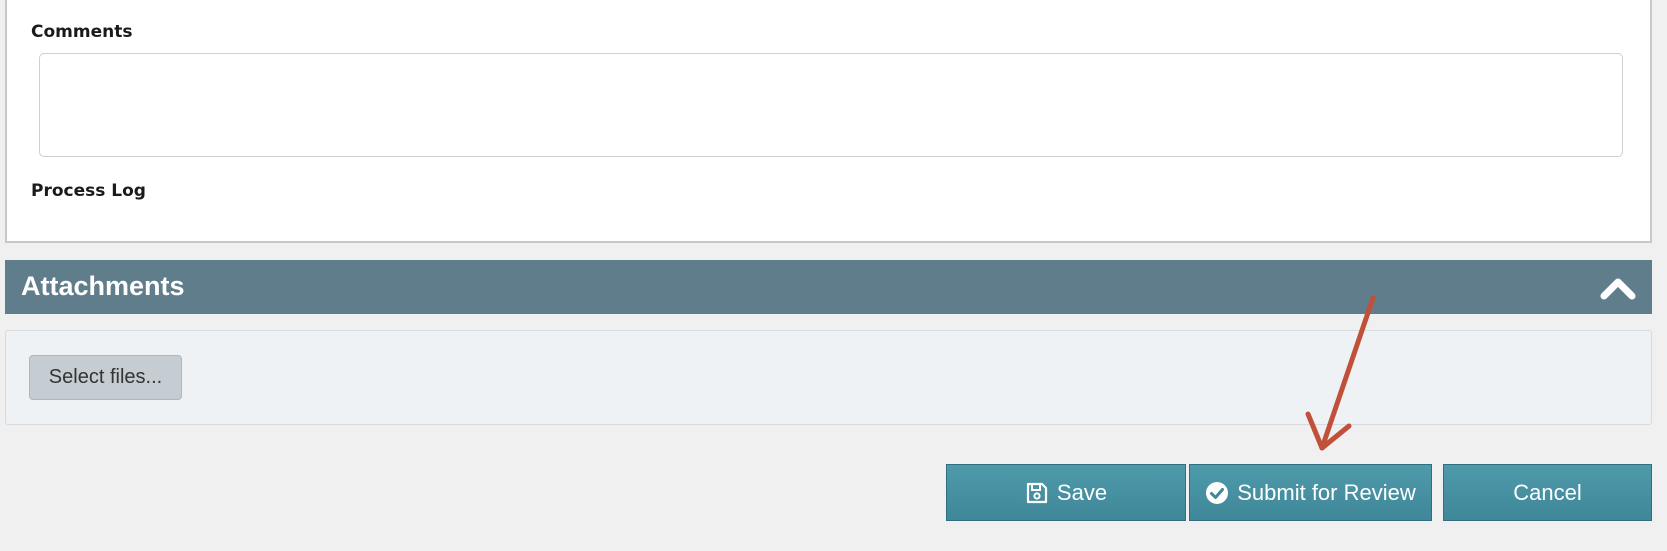  What do you see at coordinates (1217, 493) in the screenshot?
I see `check-circle-icon` at bounding box center [1217, 493].